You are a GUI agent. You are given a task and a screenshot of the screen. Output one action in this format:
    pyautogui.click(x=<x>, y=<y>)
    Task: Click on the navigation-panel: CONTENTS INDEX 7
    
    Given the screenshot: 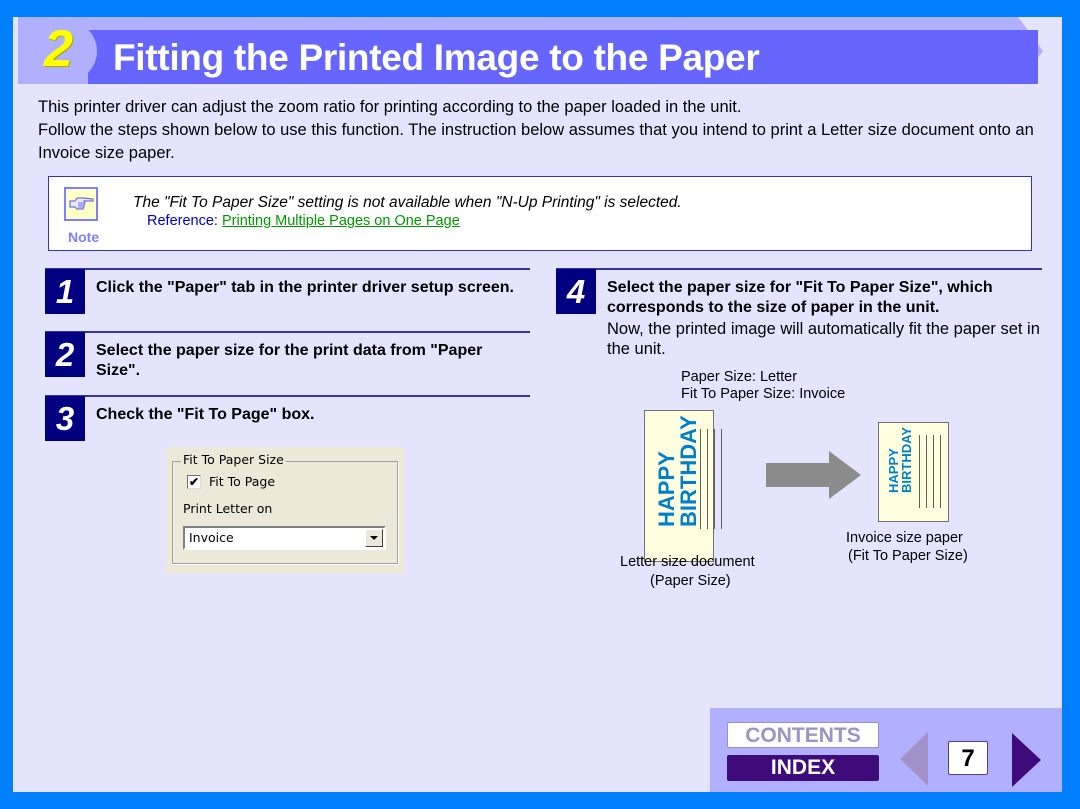 What is the action you would take?
    pyautogui.click(x=886, y=750)
    